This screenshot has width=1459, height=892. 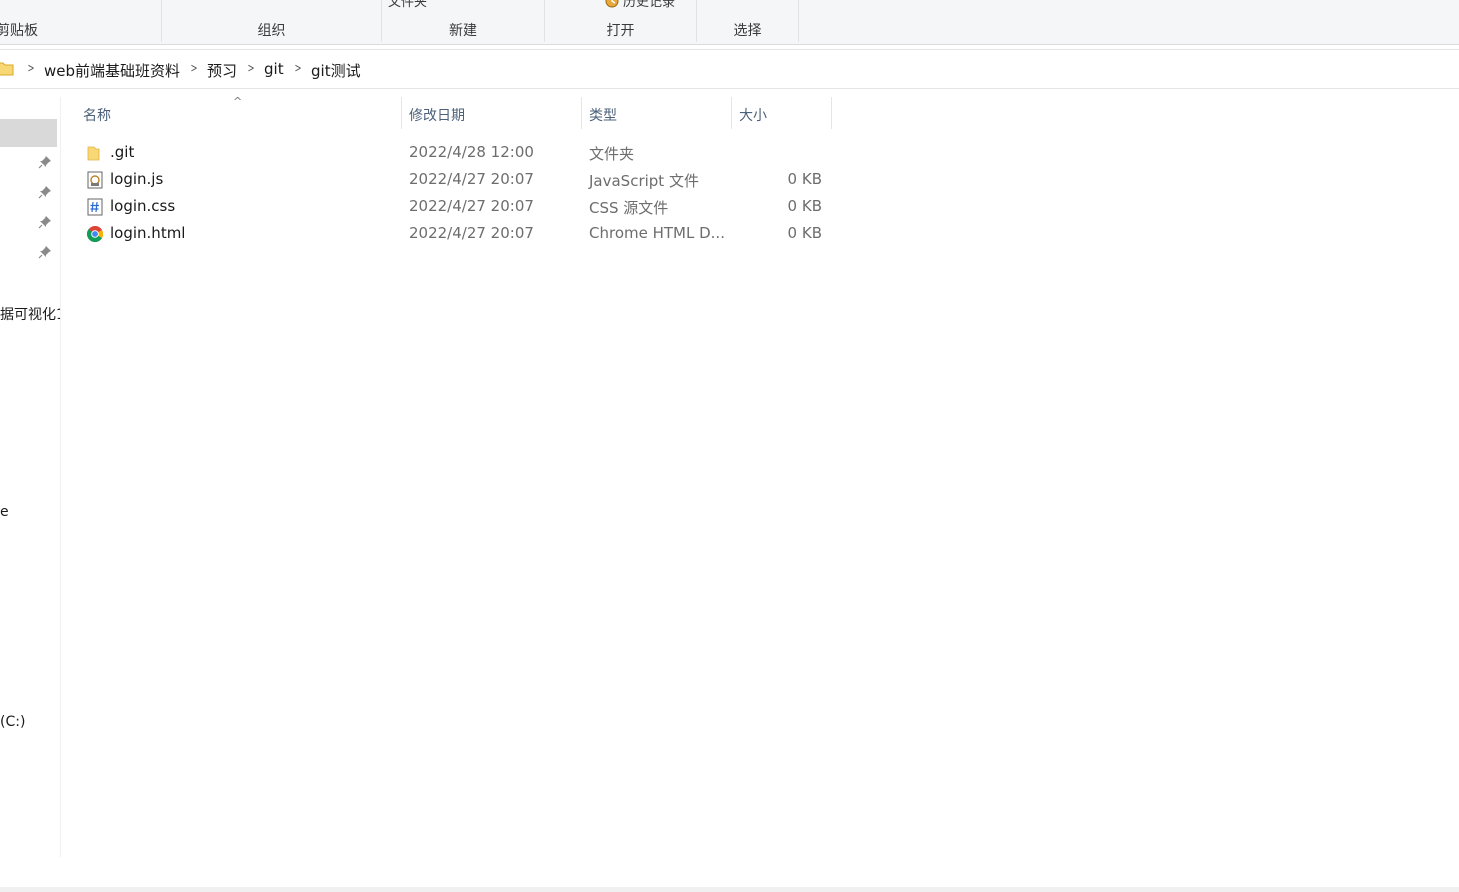 What do you see at coordinates (19, 31) in the screenshot?
I see `ribbon-group-label: 剪贴板` at bounding box center [19, 31].